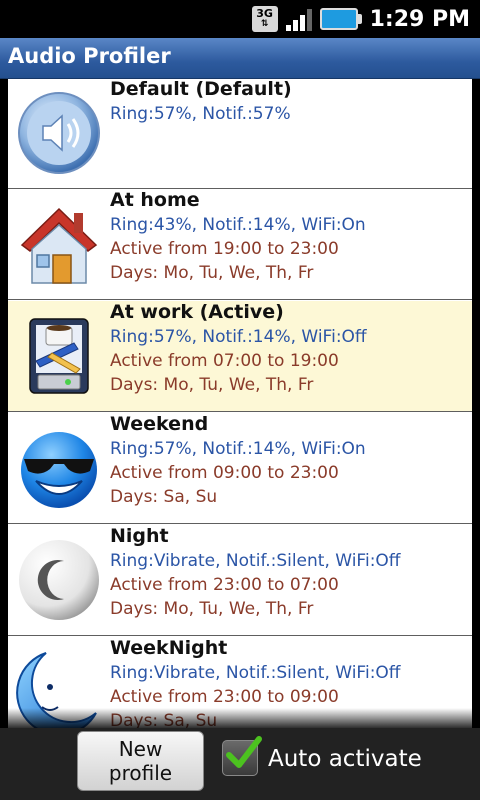 Image resolution: width=480 pixels, height=800 pixels. What do you see at coordinates (345, 759) in the screenshot?
I see `auto-activate-label: Auto activate` at bounding box center [345, 759].